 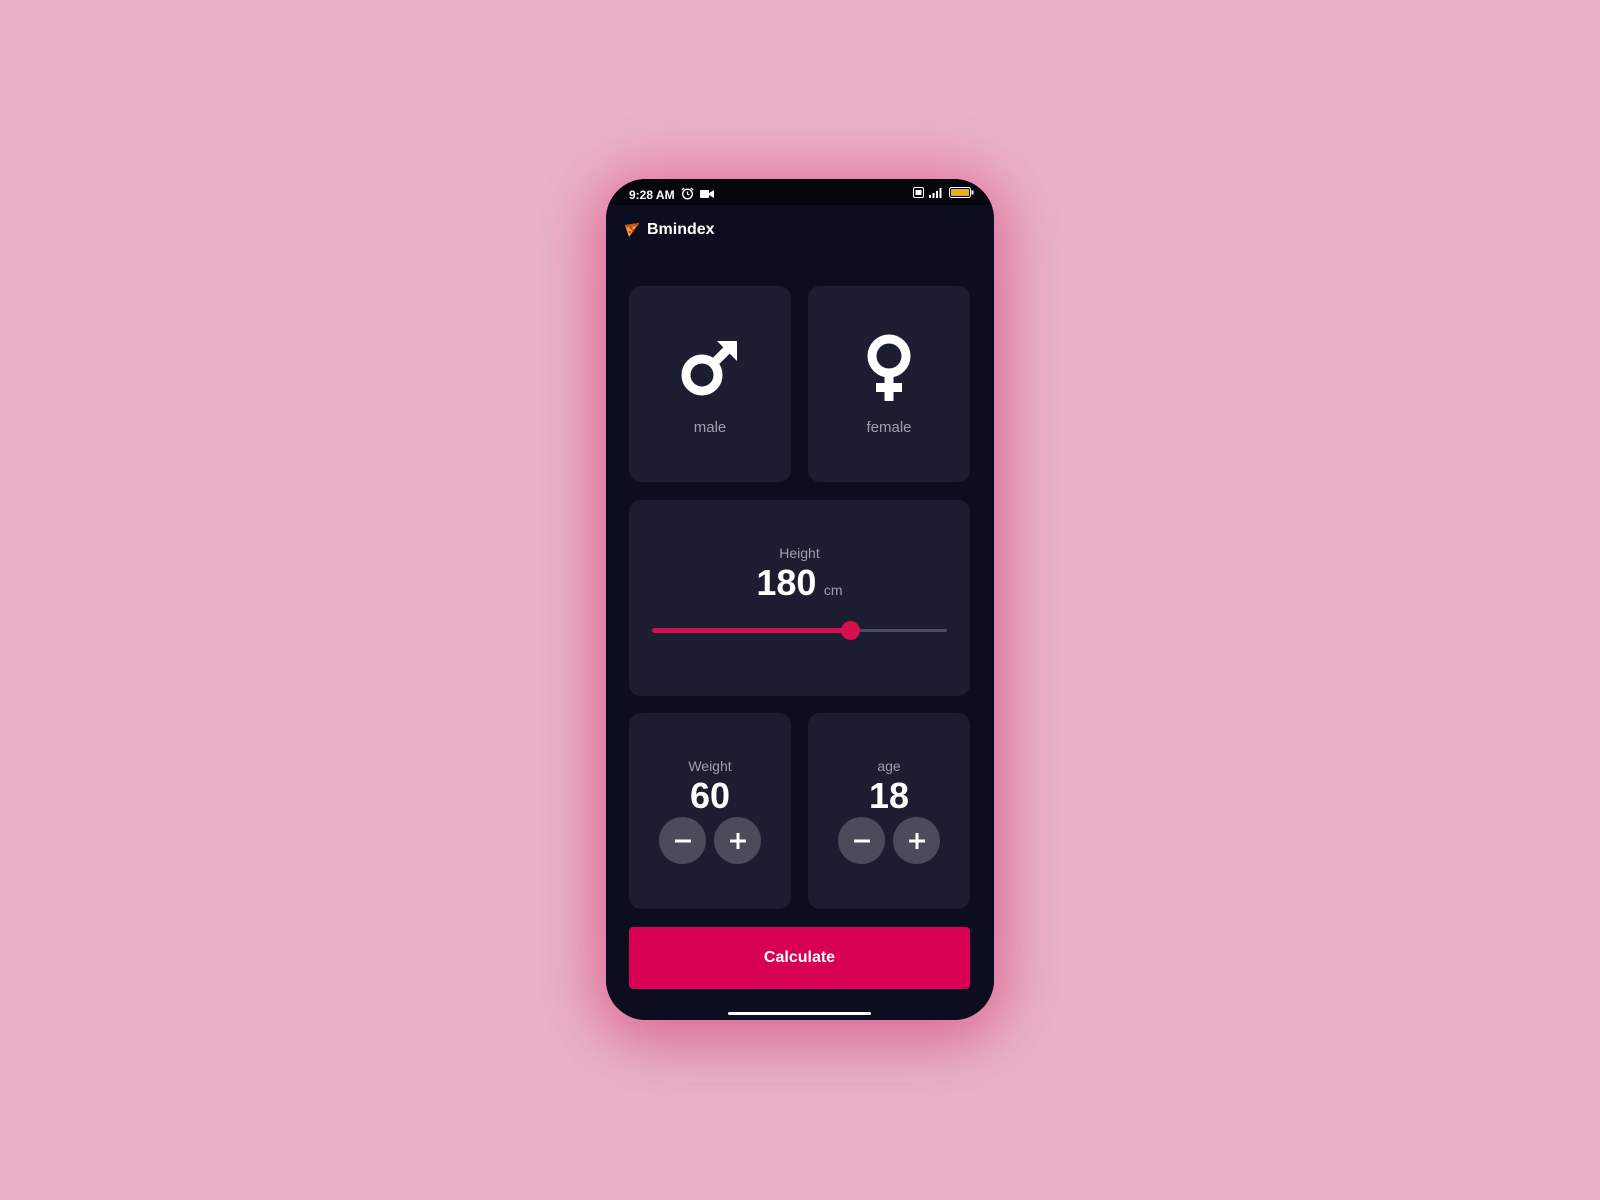 I want to click on weight-increment-button, so click(x=737, y=840).